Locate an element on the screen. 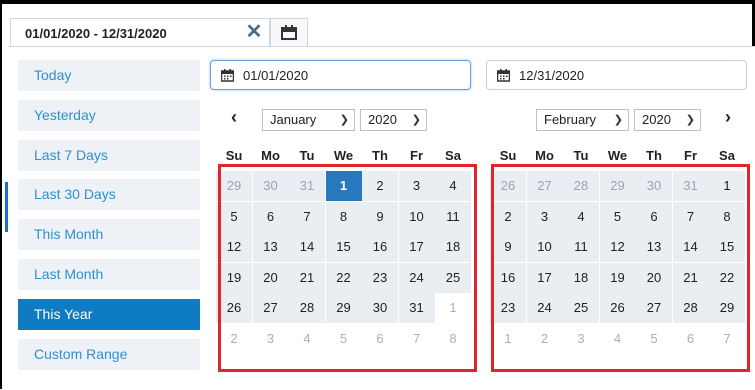  range-option-today: Today is located at coordinates (109, 75).